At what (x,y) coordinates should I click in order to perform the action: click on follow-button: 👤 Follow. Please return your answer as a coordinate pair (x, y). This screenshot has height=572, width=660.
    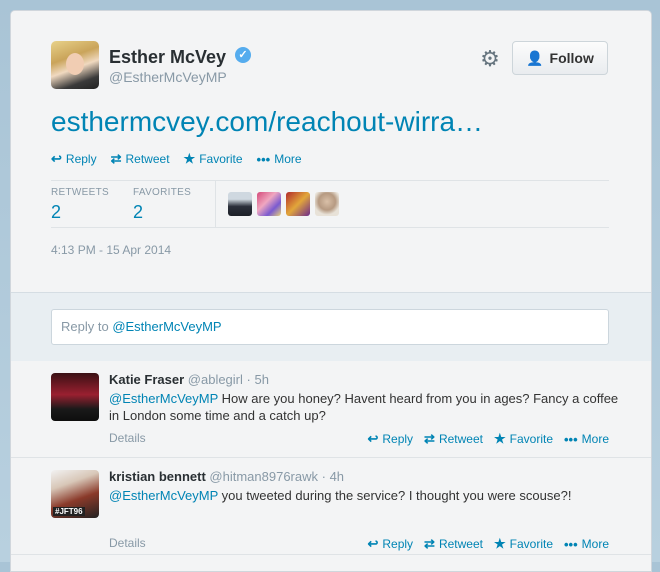
    Looking at the image, I should click on (560, 58).